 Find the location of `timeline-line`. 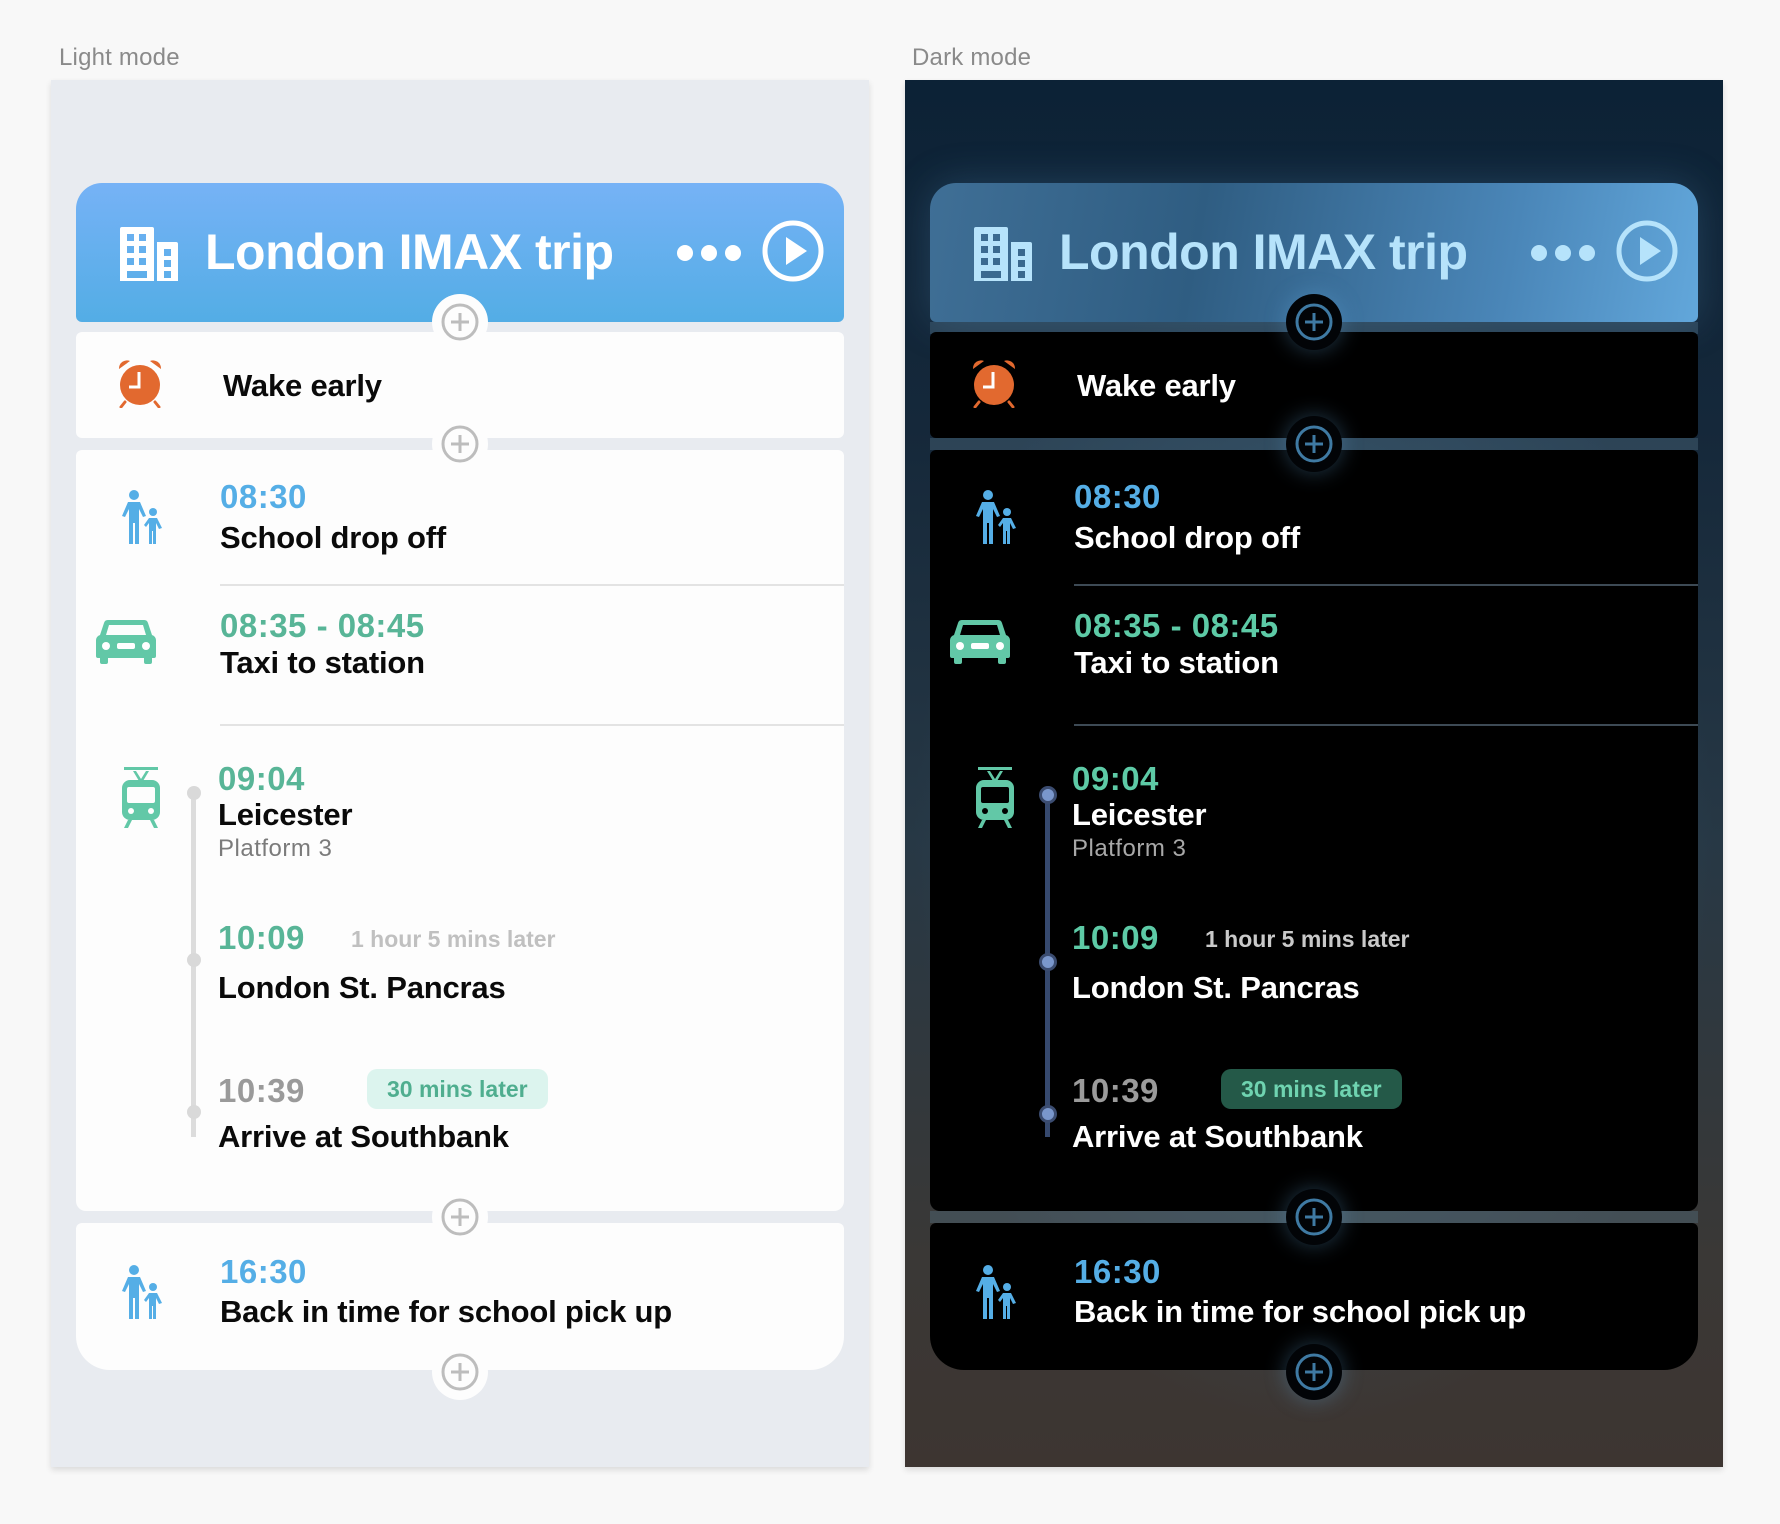

timeline-line is located at coordinates (193, 967).